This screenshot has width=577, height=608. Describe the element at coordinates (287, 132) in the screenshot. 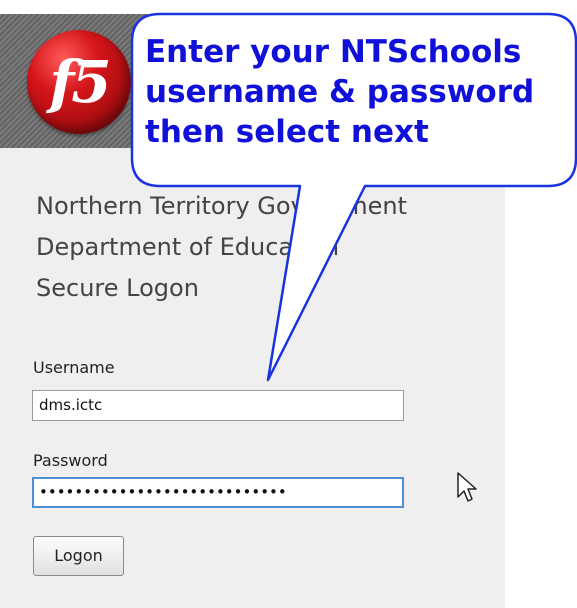

I see `callout-line-3: then select next` at that location.